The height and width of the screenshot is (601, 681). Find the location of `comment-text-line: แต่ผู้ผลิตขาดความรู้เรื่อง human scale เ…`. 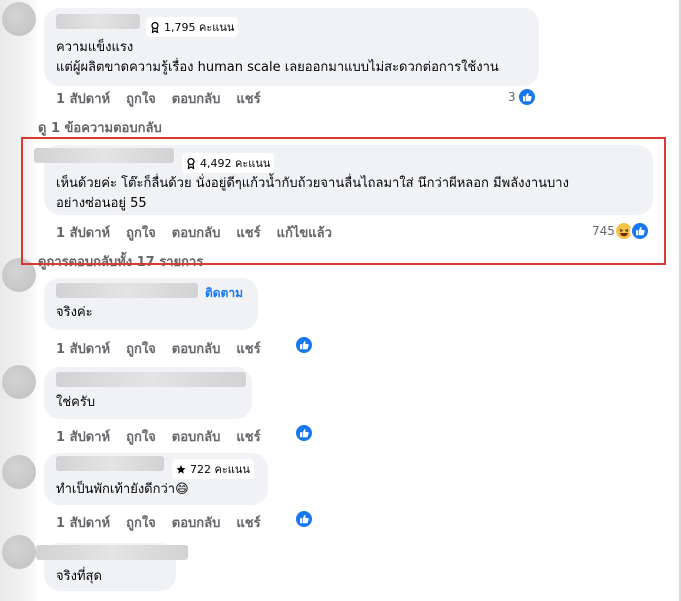

comment-text-line: แต่ผู้ผลิตขาดความรู้เรื่อง human scale เ… is located at coordinates (277, 67).